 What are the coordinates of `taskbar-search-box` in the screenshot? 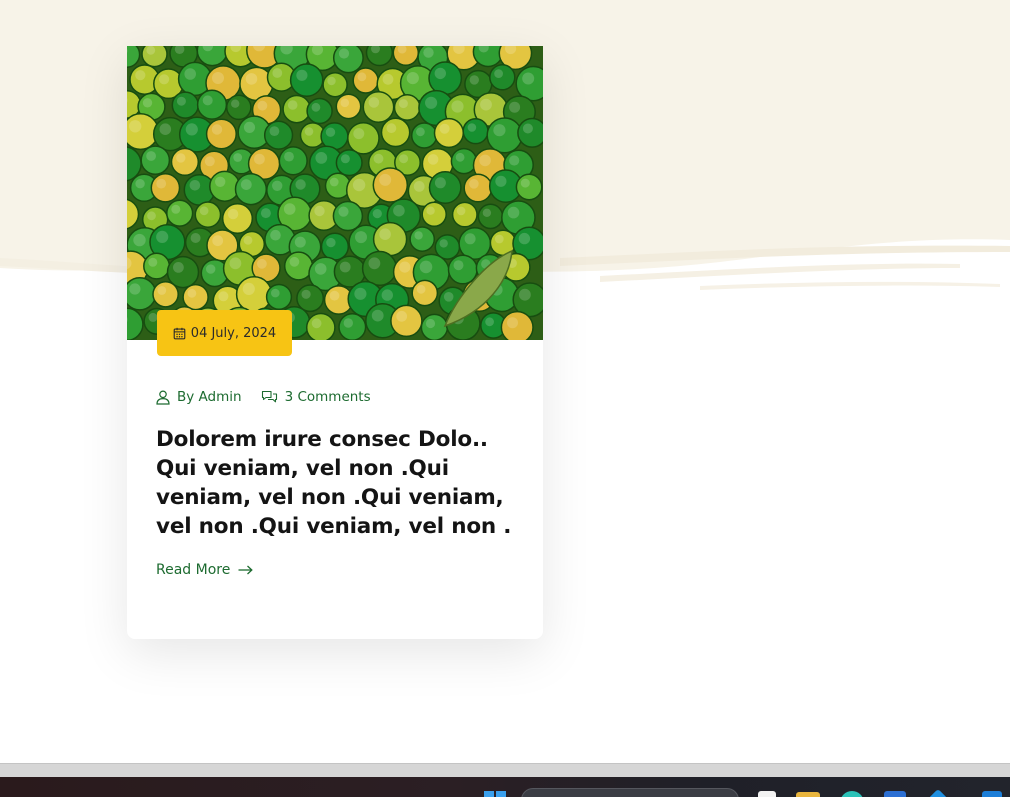 It's located at (630, 792).